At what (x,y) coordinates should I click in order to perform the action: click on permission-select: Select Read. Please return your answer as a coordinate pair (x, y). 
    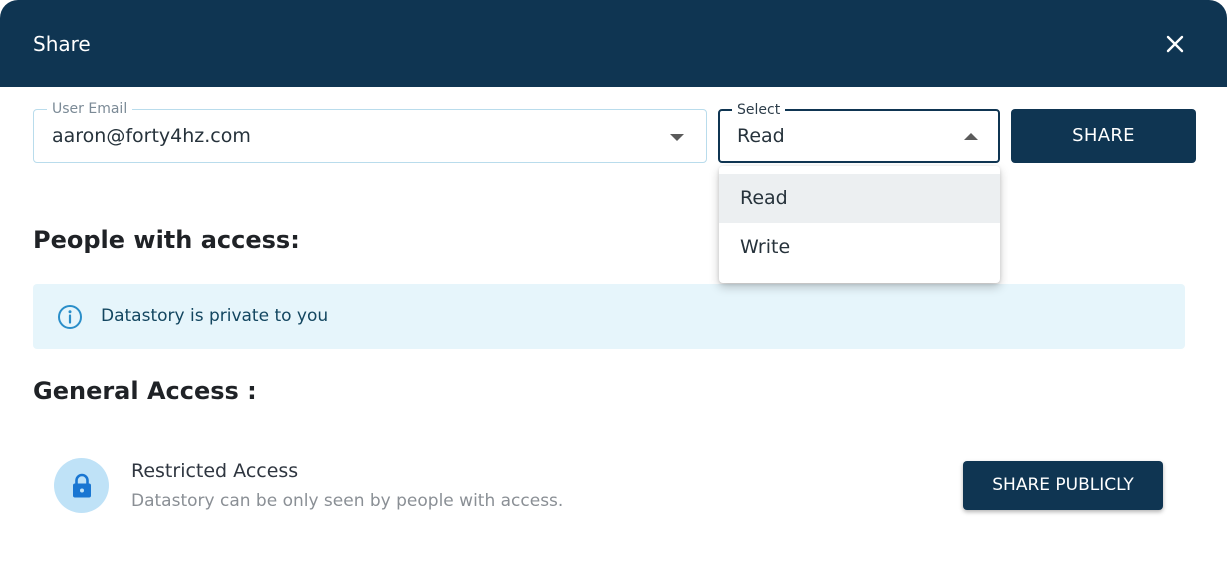
    Looking at the image, I should click on (859, 132).